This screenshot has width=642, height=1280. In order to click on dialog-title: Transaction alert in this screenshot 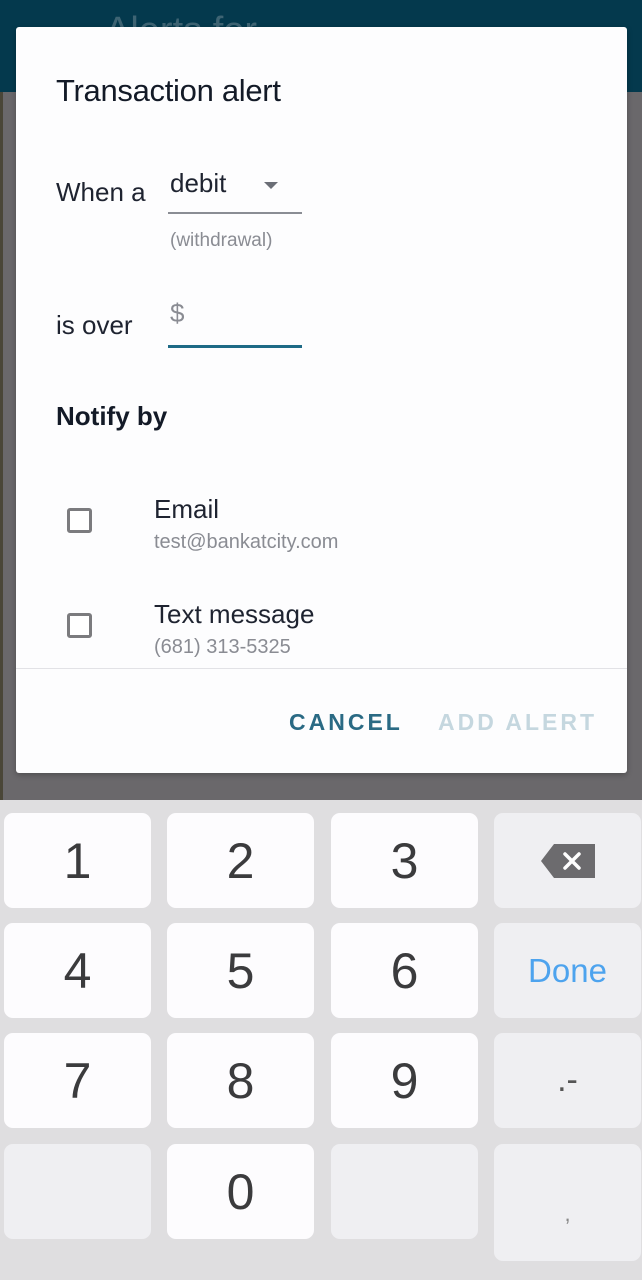, I will do `click(168, 90)`.